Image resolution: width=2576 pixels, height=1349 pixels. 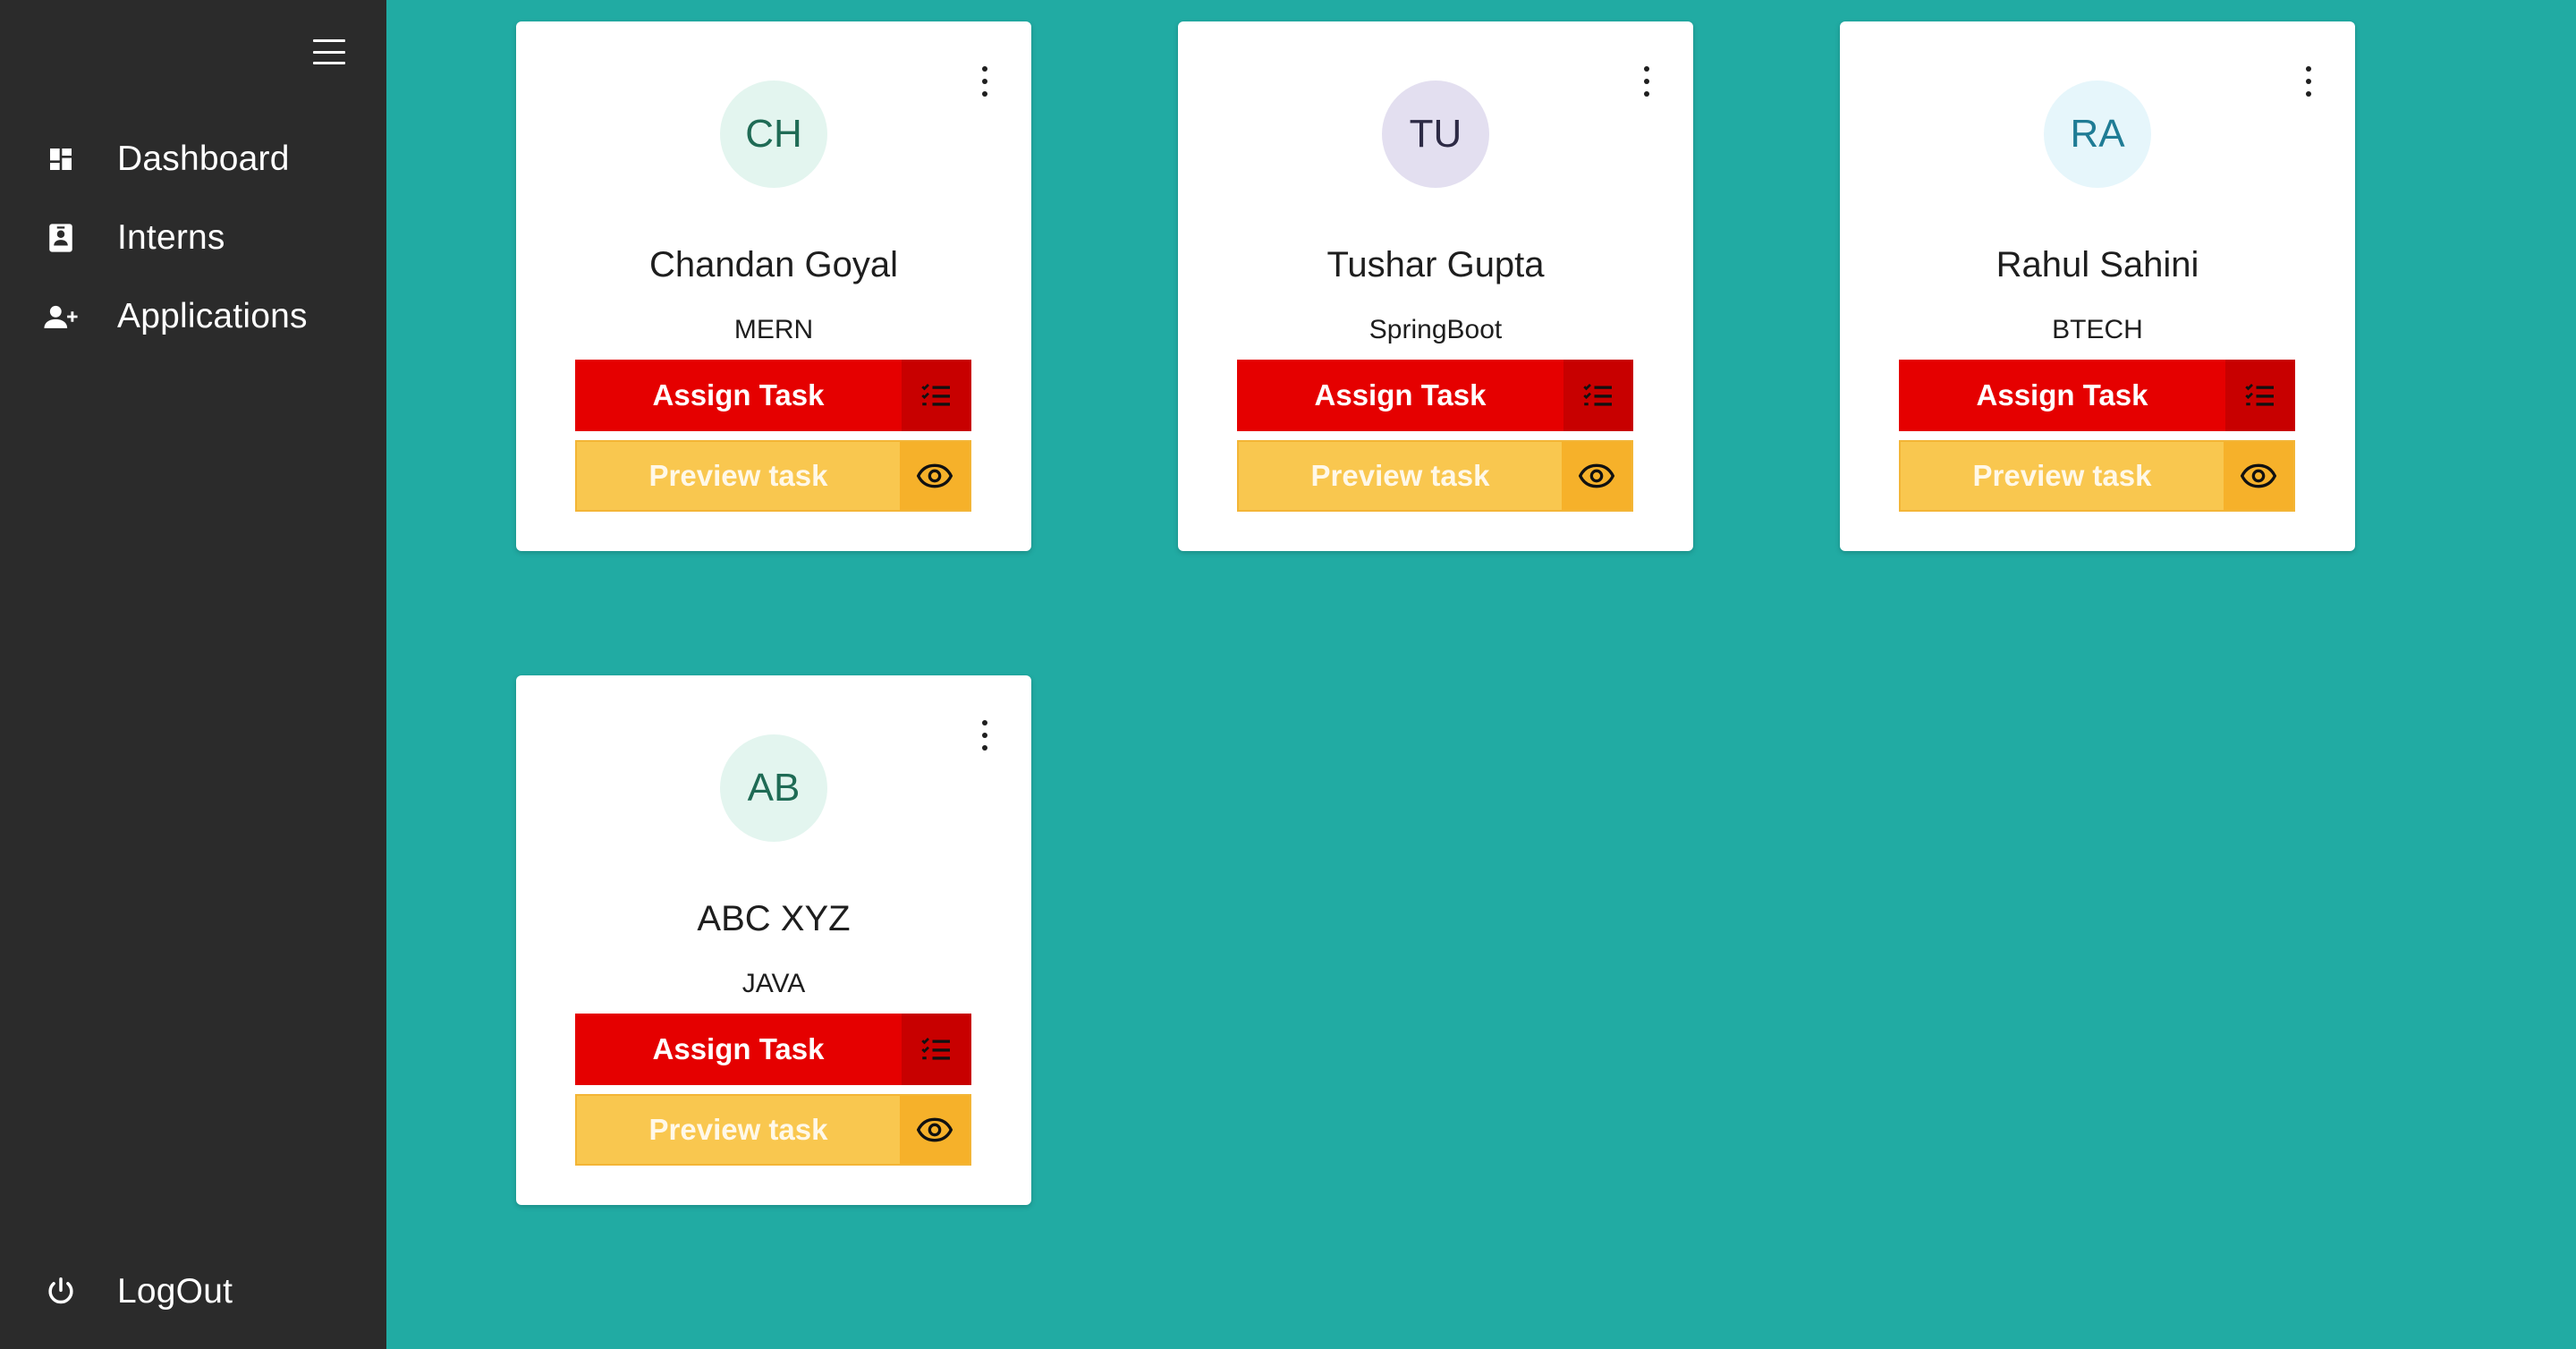 I want to click on sidebar-item-dashboard: Dashboard, so click(x=193, y=159).